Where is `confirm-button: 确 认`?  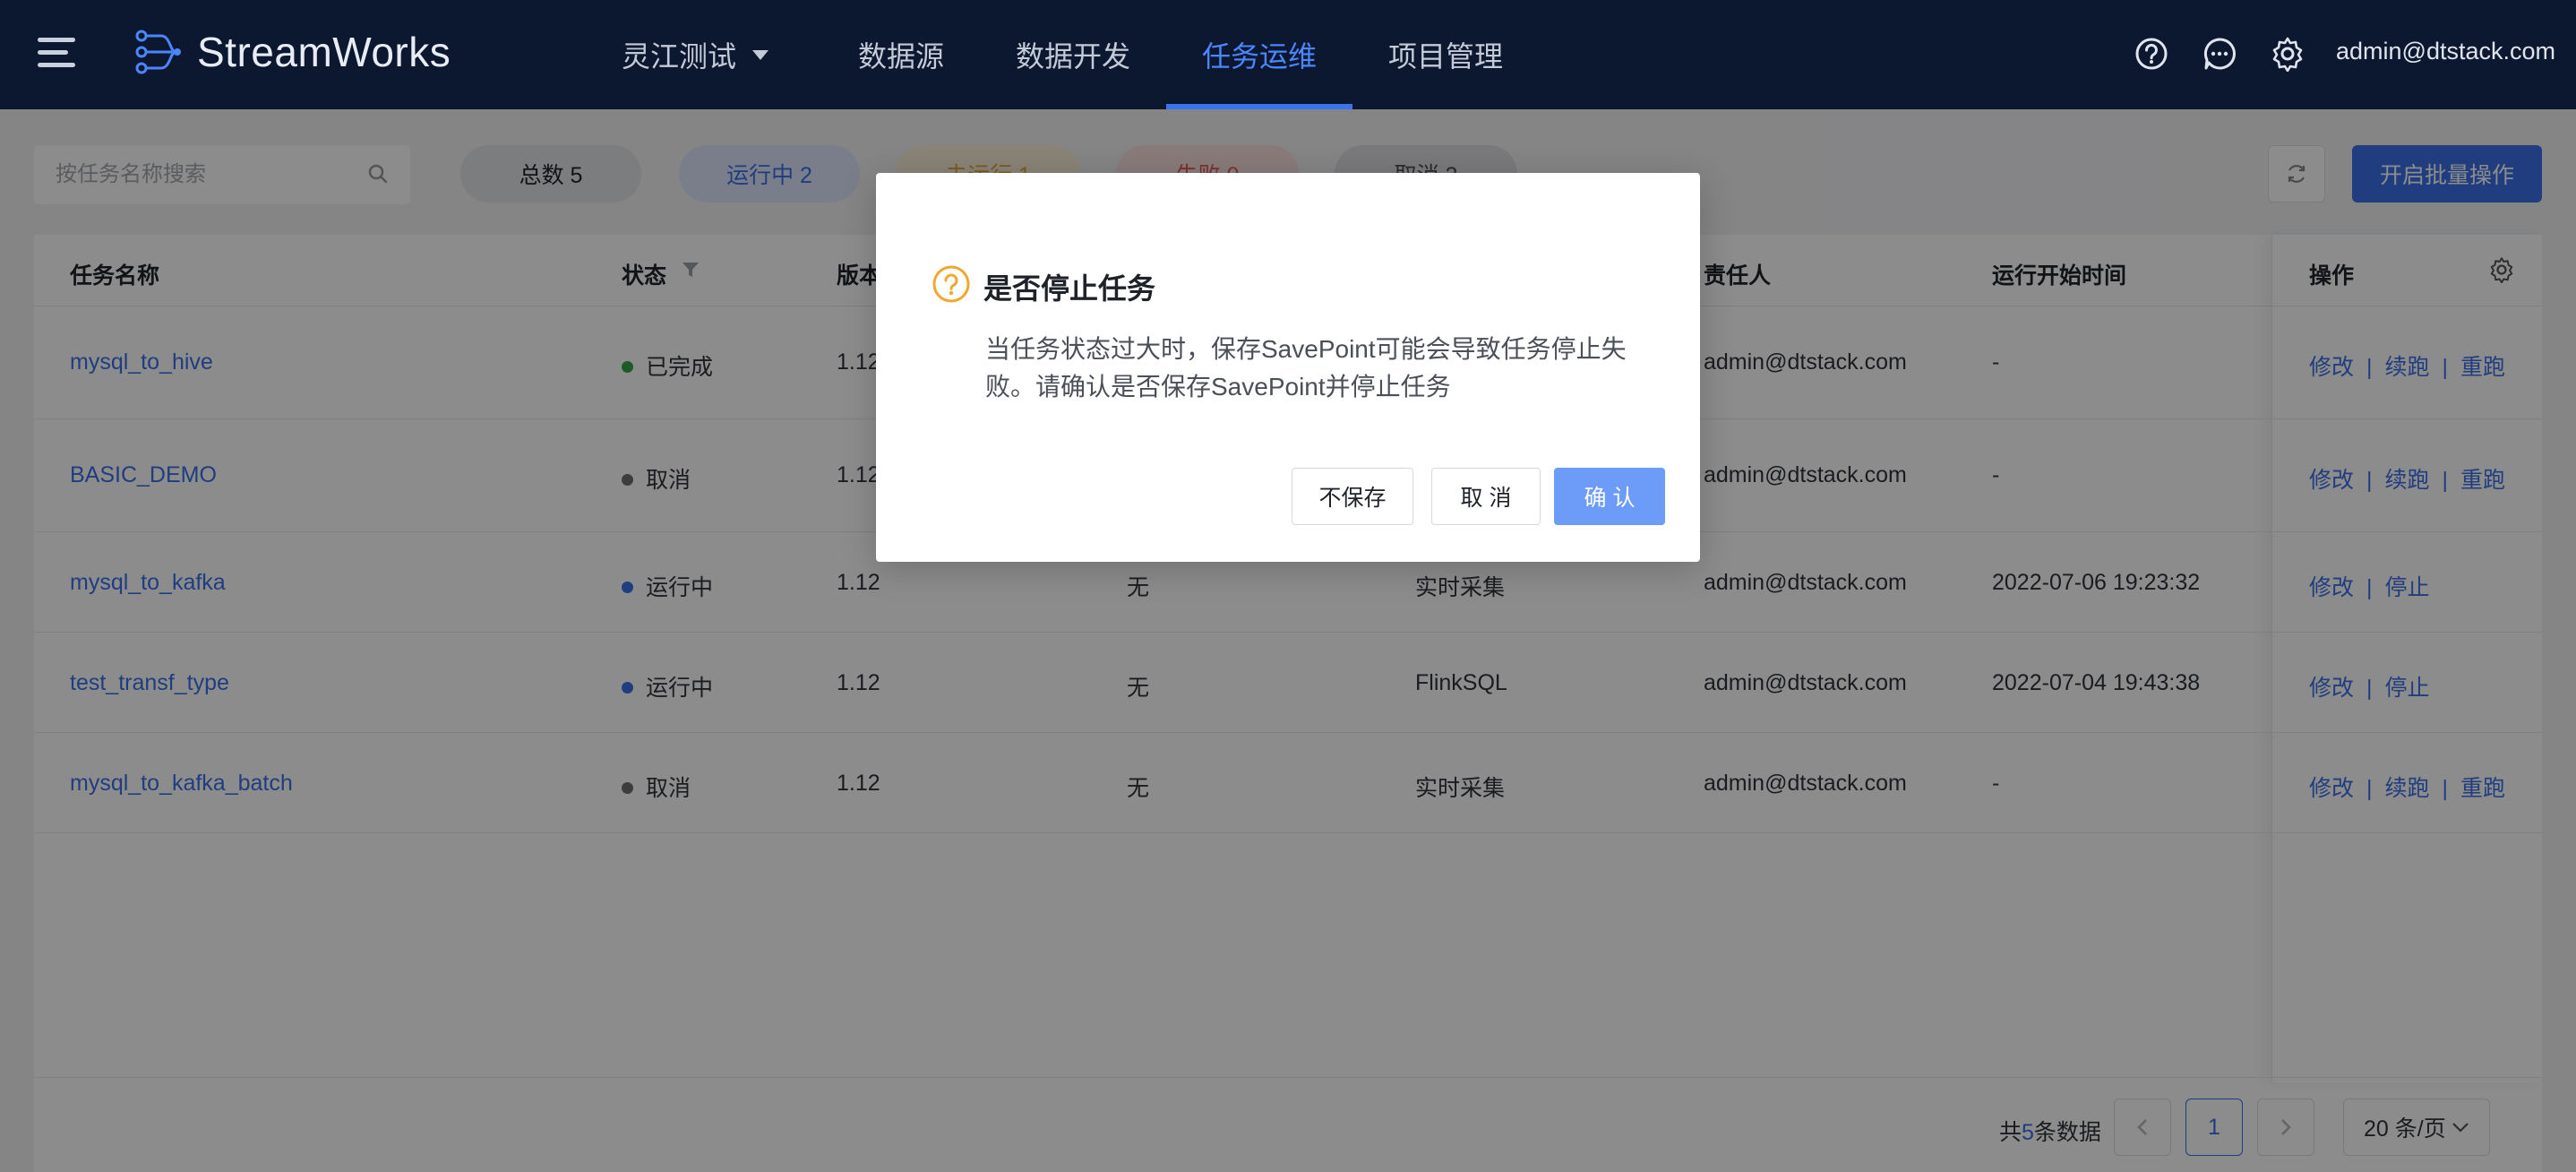 confirm-button: 确 认 is located at coordinates (1609, 497).